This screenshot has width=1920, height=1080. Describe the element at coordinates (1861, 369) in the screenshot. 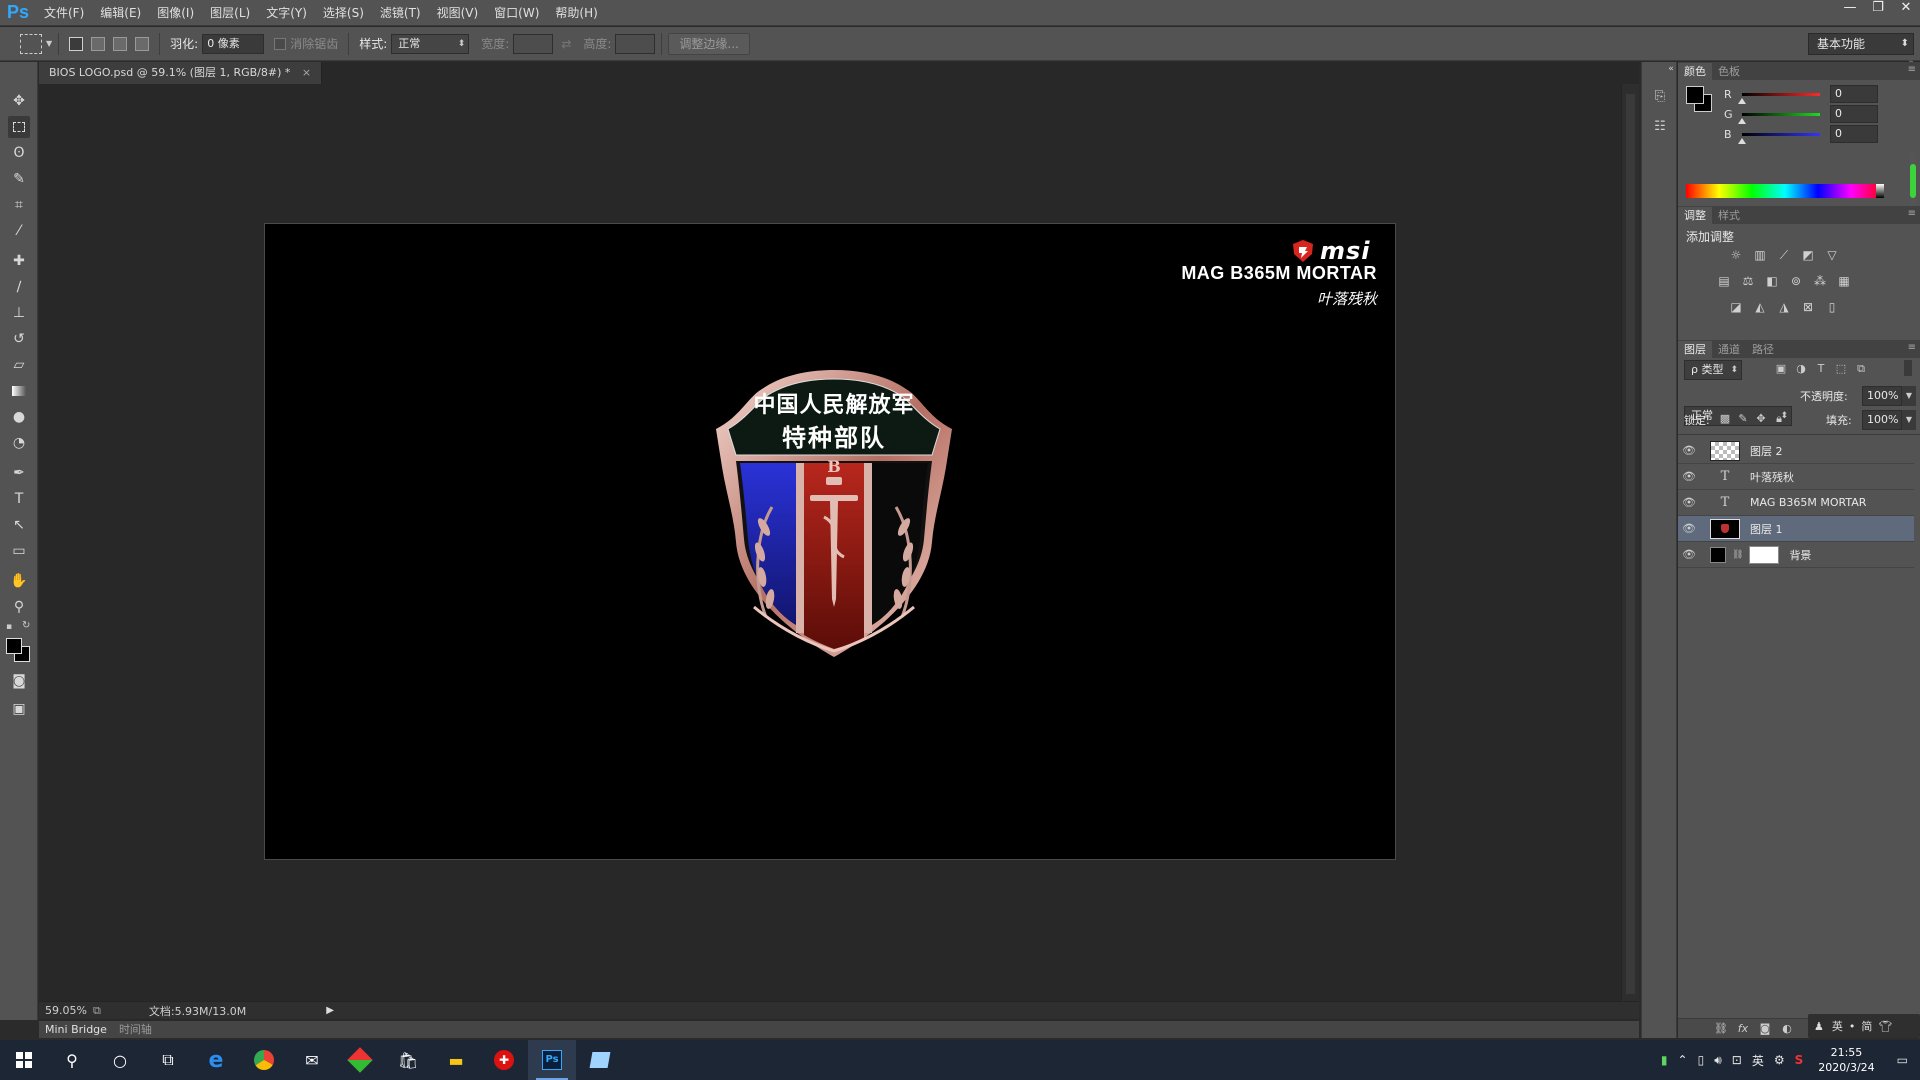

I see `filter-smart-icon: ⧉` at that location.